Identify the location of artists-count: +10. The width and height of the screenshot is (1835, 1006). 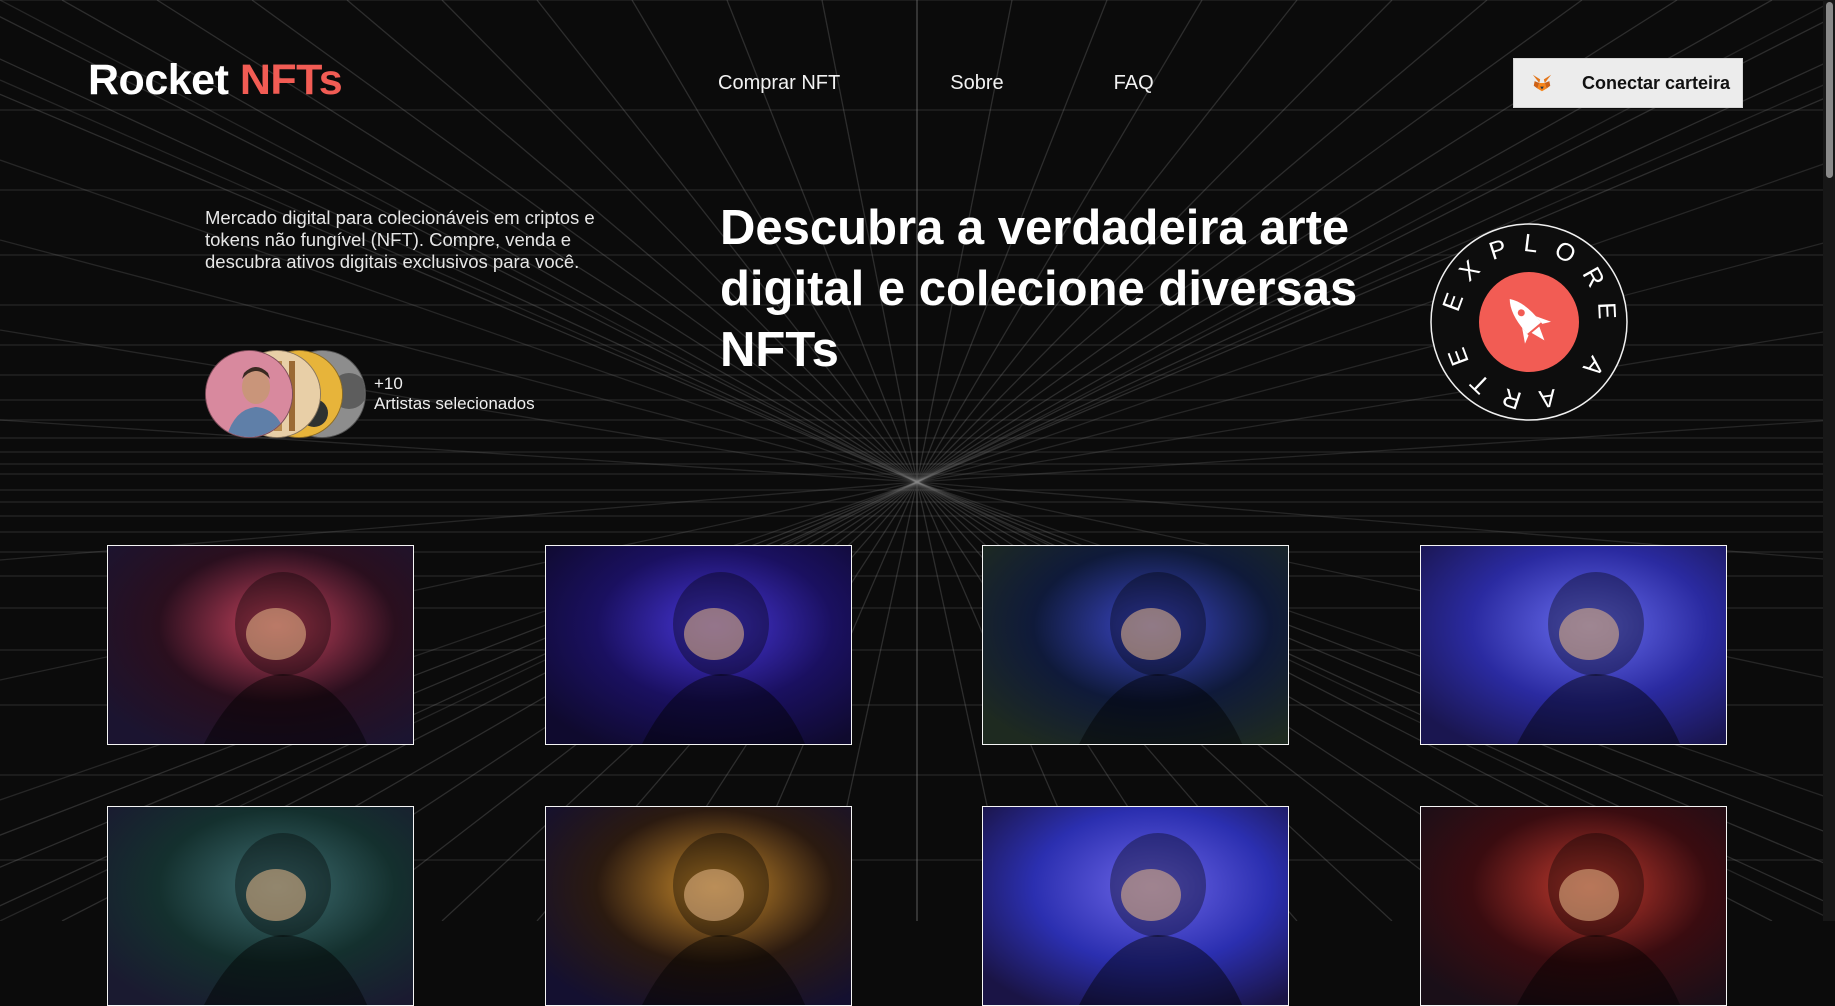
(388, 383).